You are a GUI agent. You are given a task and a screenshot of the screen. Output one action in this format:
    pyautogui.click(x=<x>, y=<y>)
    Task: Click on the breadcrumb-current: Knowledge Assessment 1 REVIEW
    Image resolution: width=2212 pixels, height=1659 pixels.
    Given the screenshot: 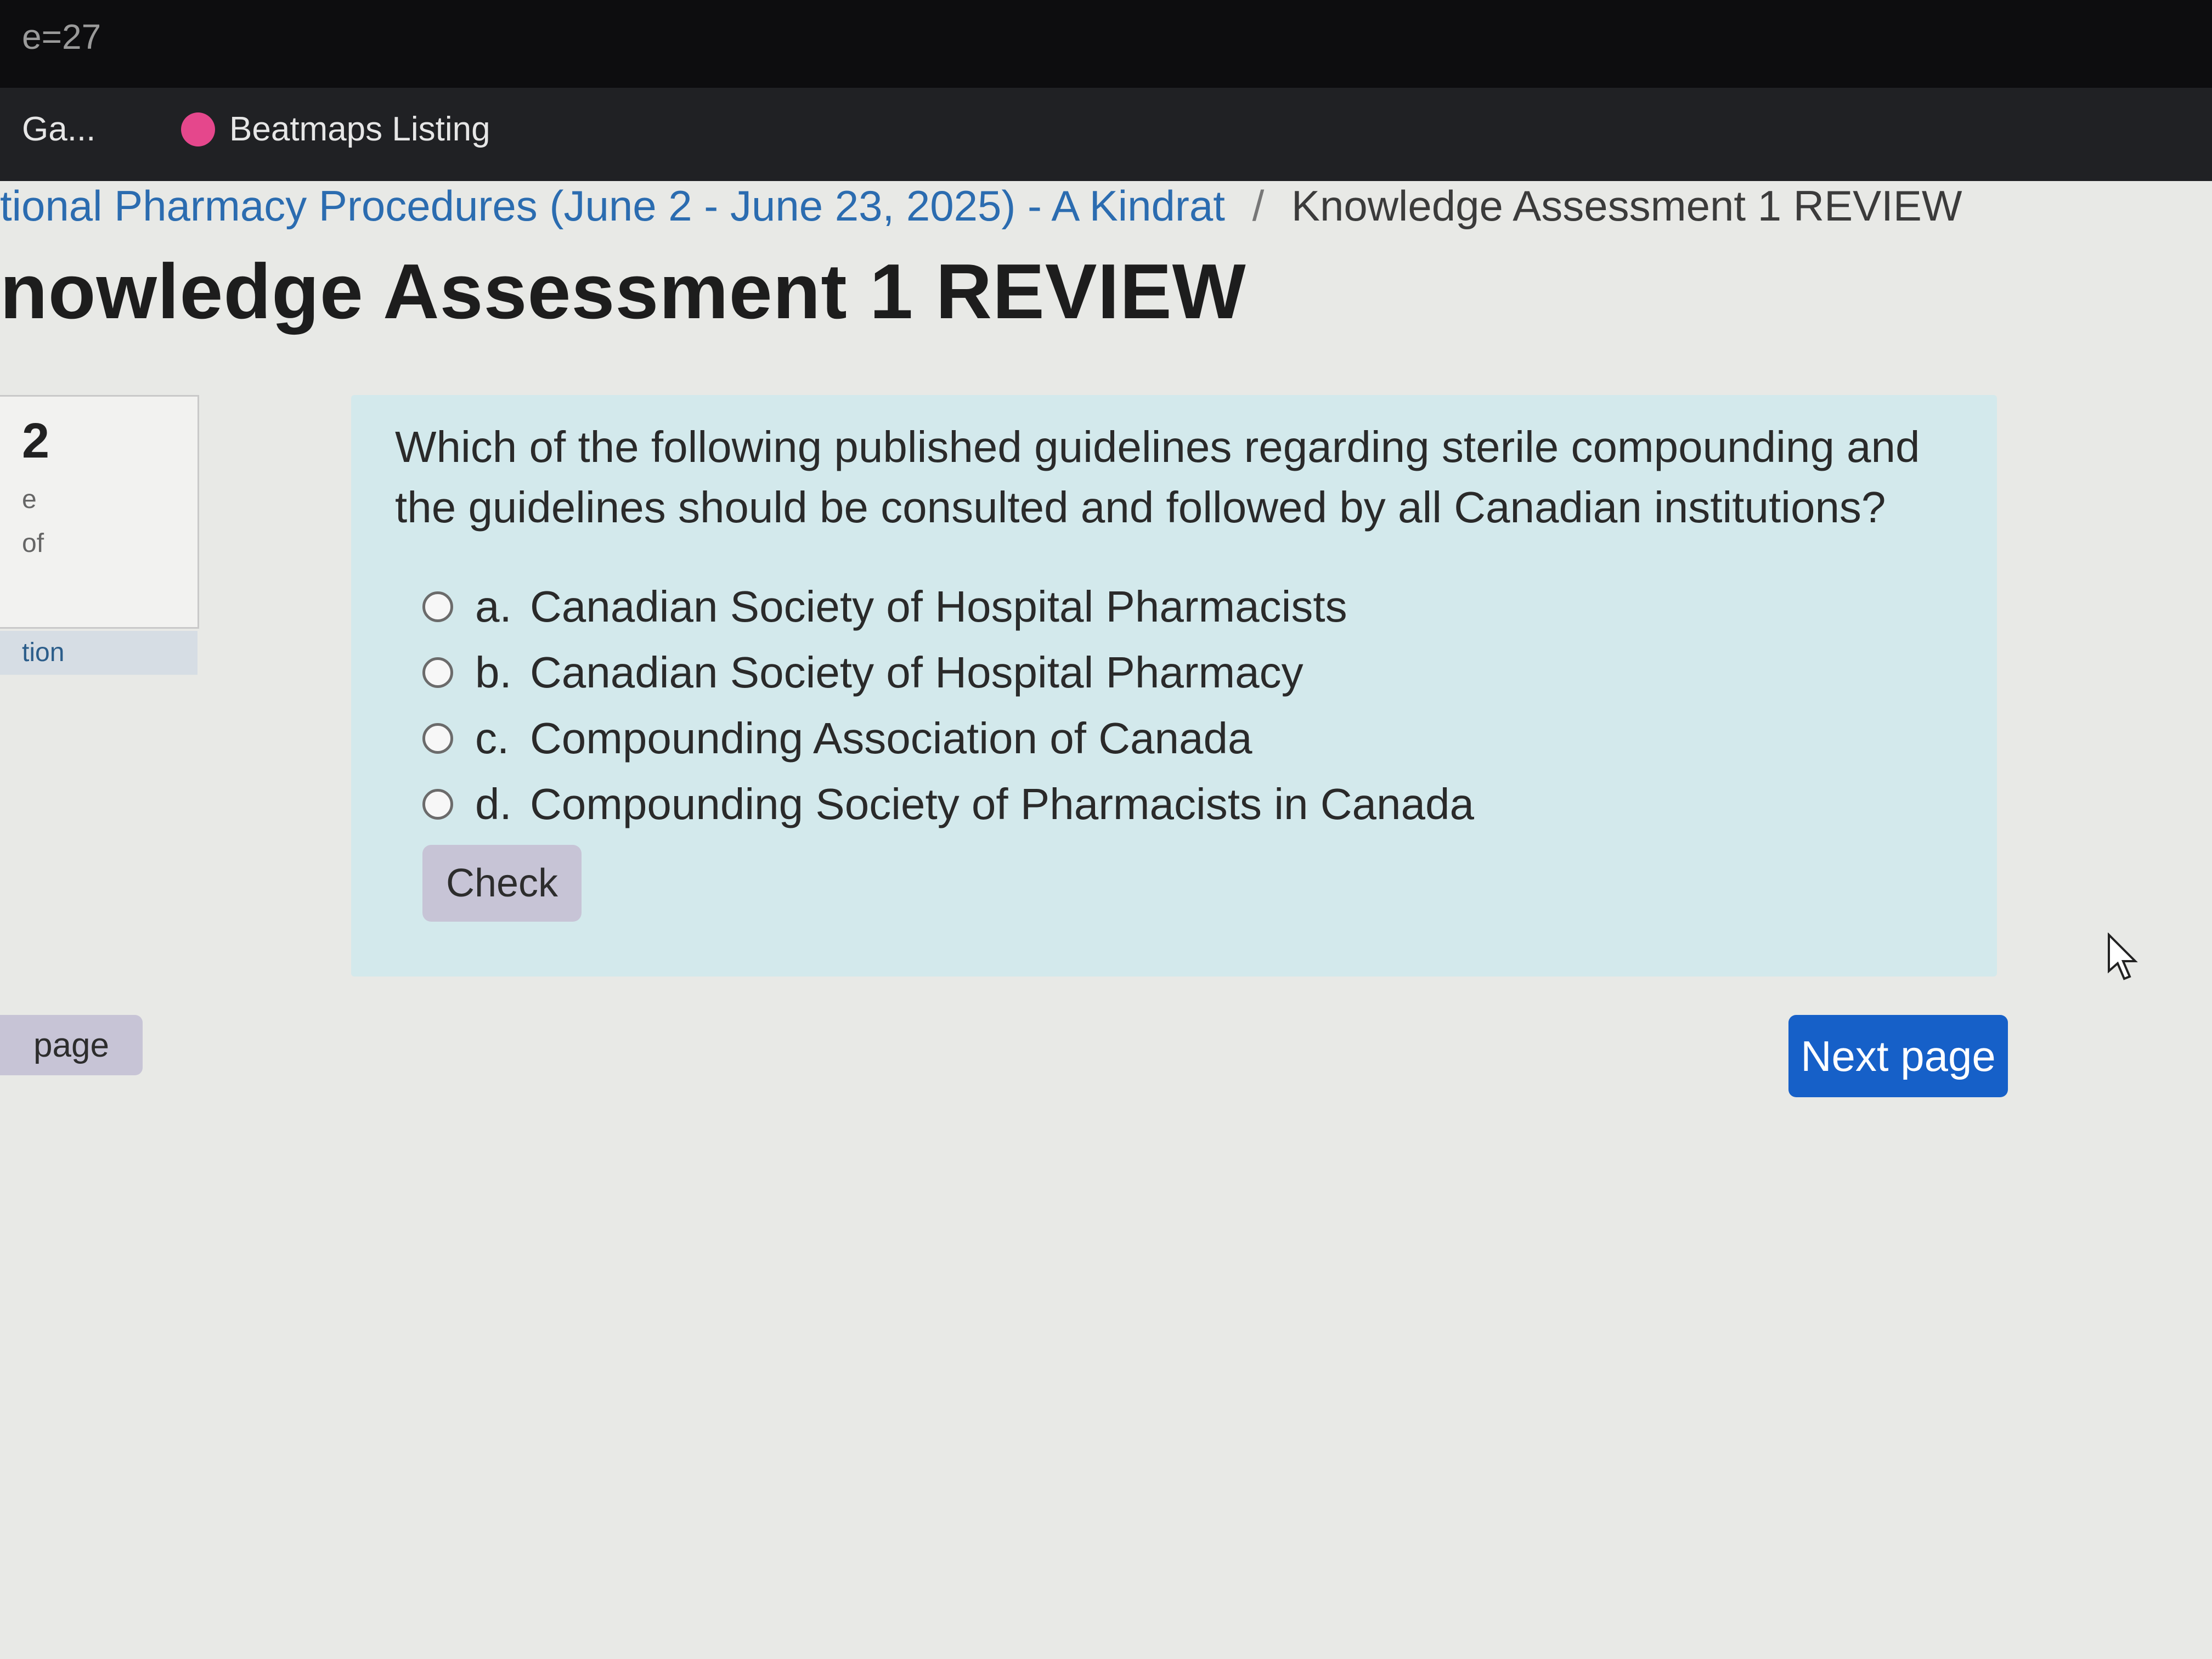 What is the action you would take?
    pyautogui.click(x=1627, y=206)
    